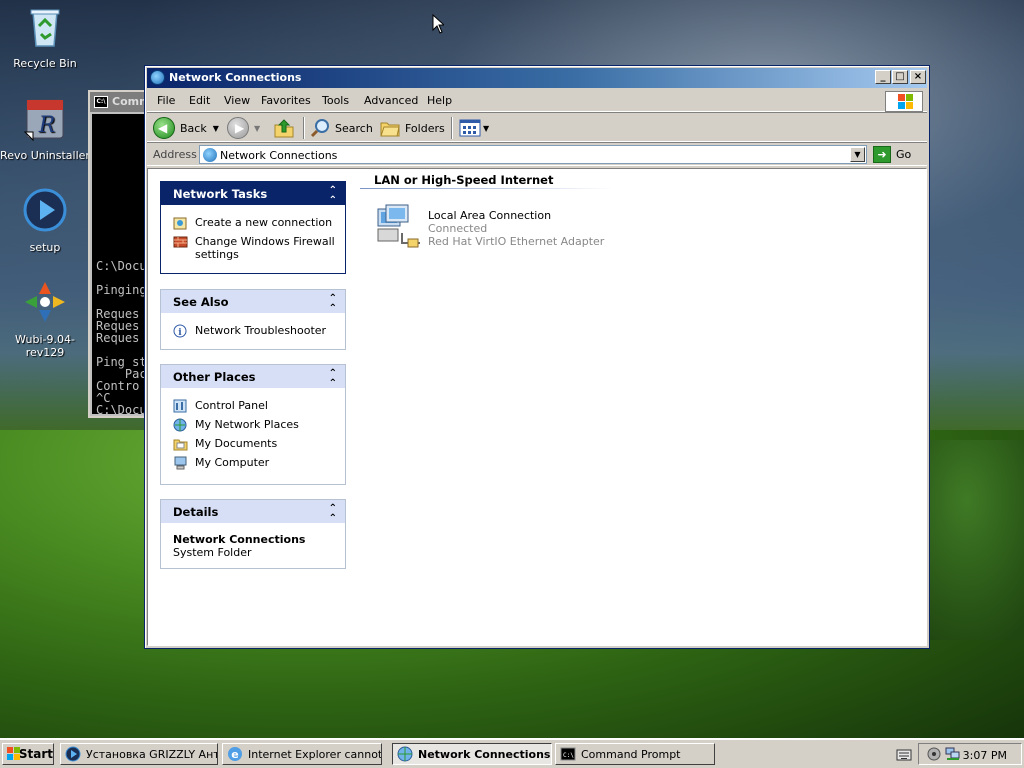 Image resolution: width=1024 pixels, height=768 pixels. I want to click on forward-button: ▶ ▼, so click(243, 128).